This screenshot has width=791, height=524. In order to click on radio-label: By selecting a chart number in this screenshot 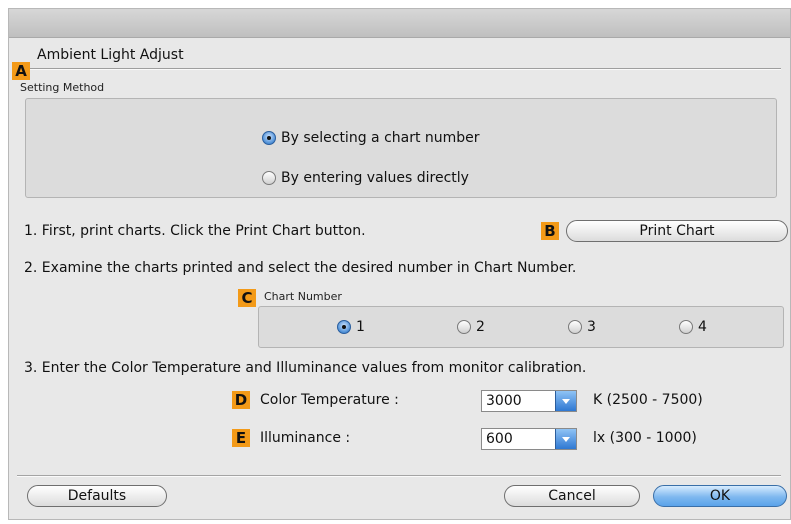, I will do `click(380, 138)`.